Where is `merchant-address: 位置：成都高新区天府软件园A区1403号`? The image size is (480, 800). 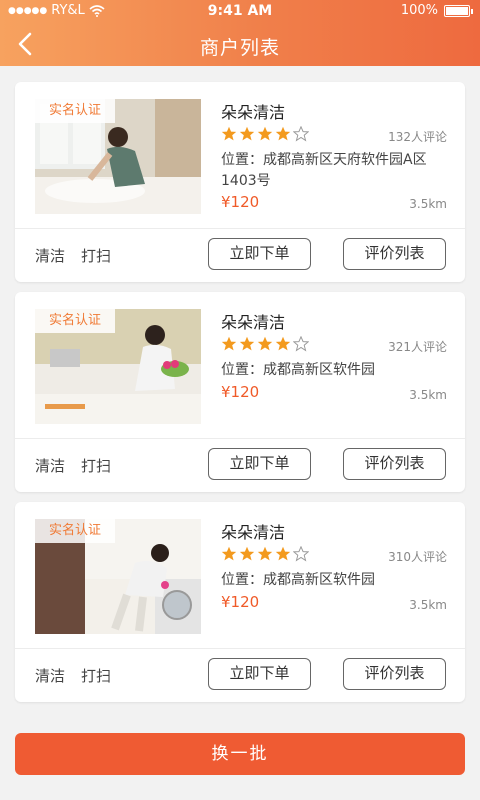
merchant-address: 位置：成都高新区天府软件园A区1403号 is located at coordinates (324, 170).